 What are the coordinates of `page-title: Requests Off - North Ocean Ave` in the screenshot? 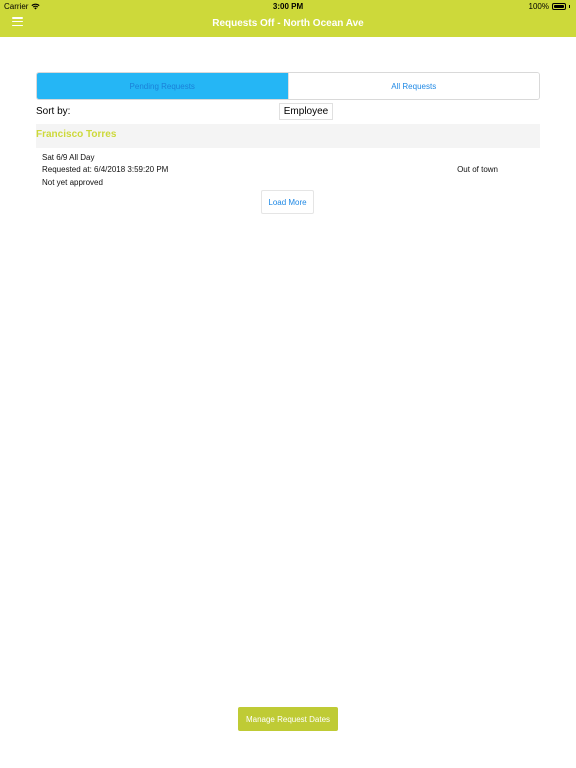 It's located at (288, 23).